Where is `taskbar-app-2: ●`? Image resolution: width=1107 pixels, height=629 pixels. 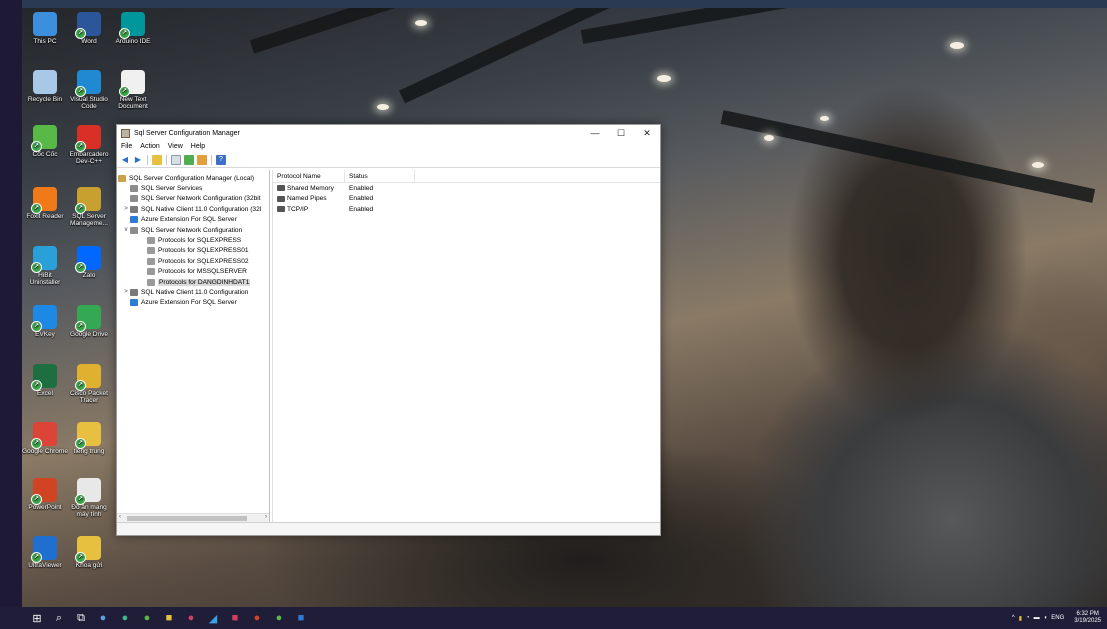
taskbar-app-2: ● is located at coordinates (125, 618).